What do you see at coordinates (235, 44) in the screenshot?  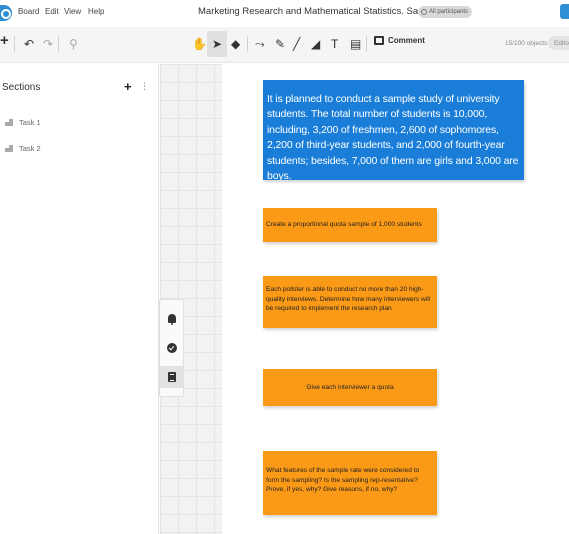 I see `eraser-icon: ◆` at bounding box center [235, 44].